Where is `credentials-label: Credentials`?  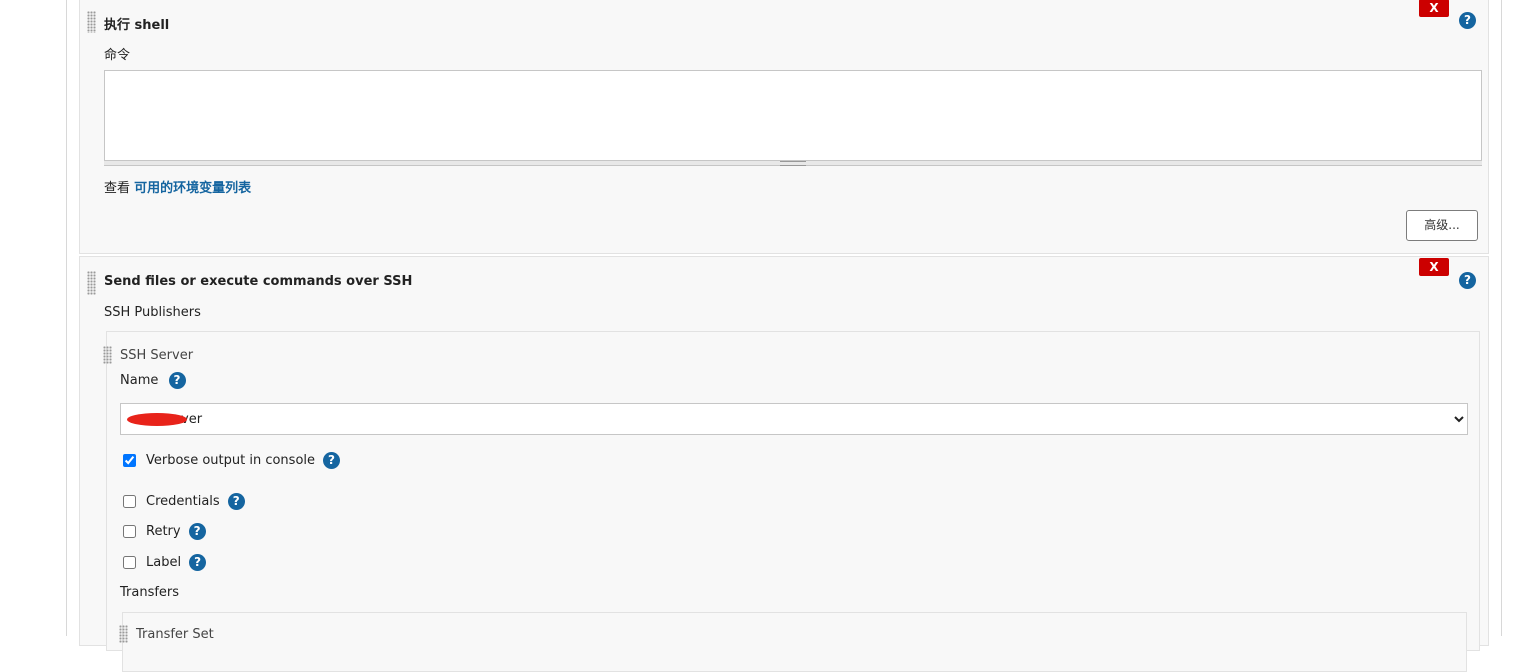 credentials-label: Credentials is located at coordinates (183, 501).